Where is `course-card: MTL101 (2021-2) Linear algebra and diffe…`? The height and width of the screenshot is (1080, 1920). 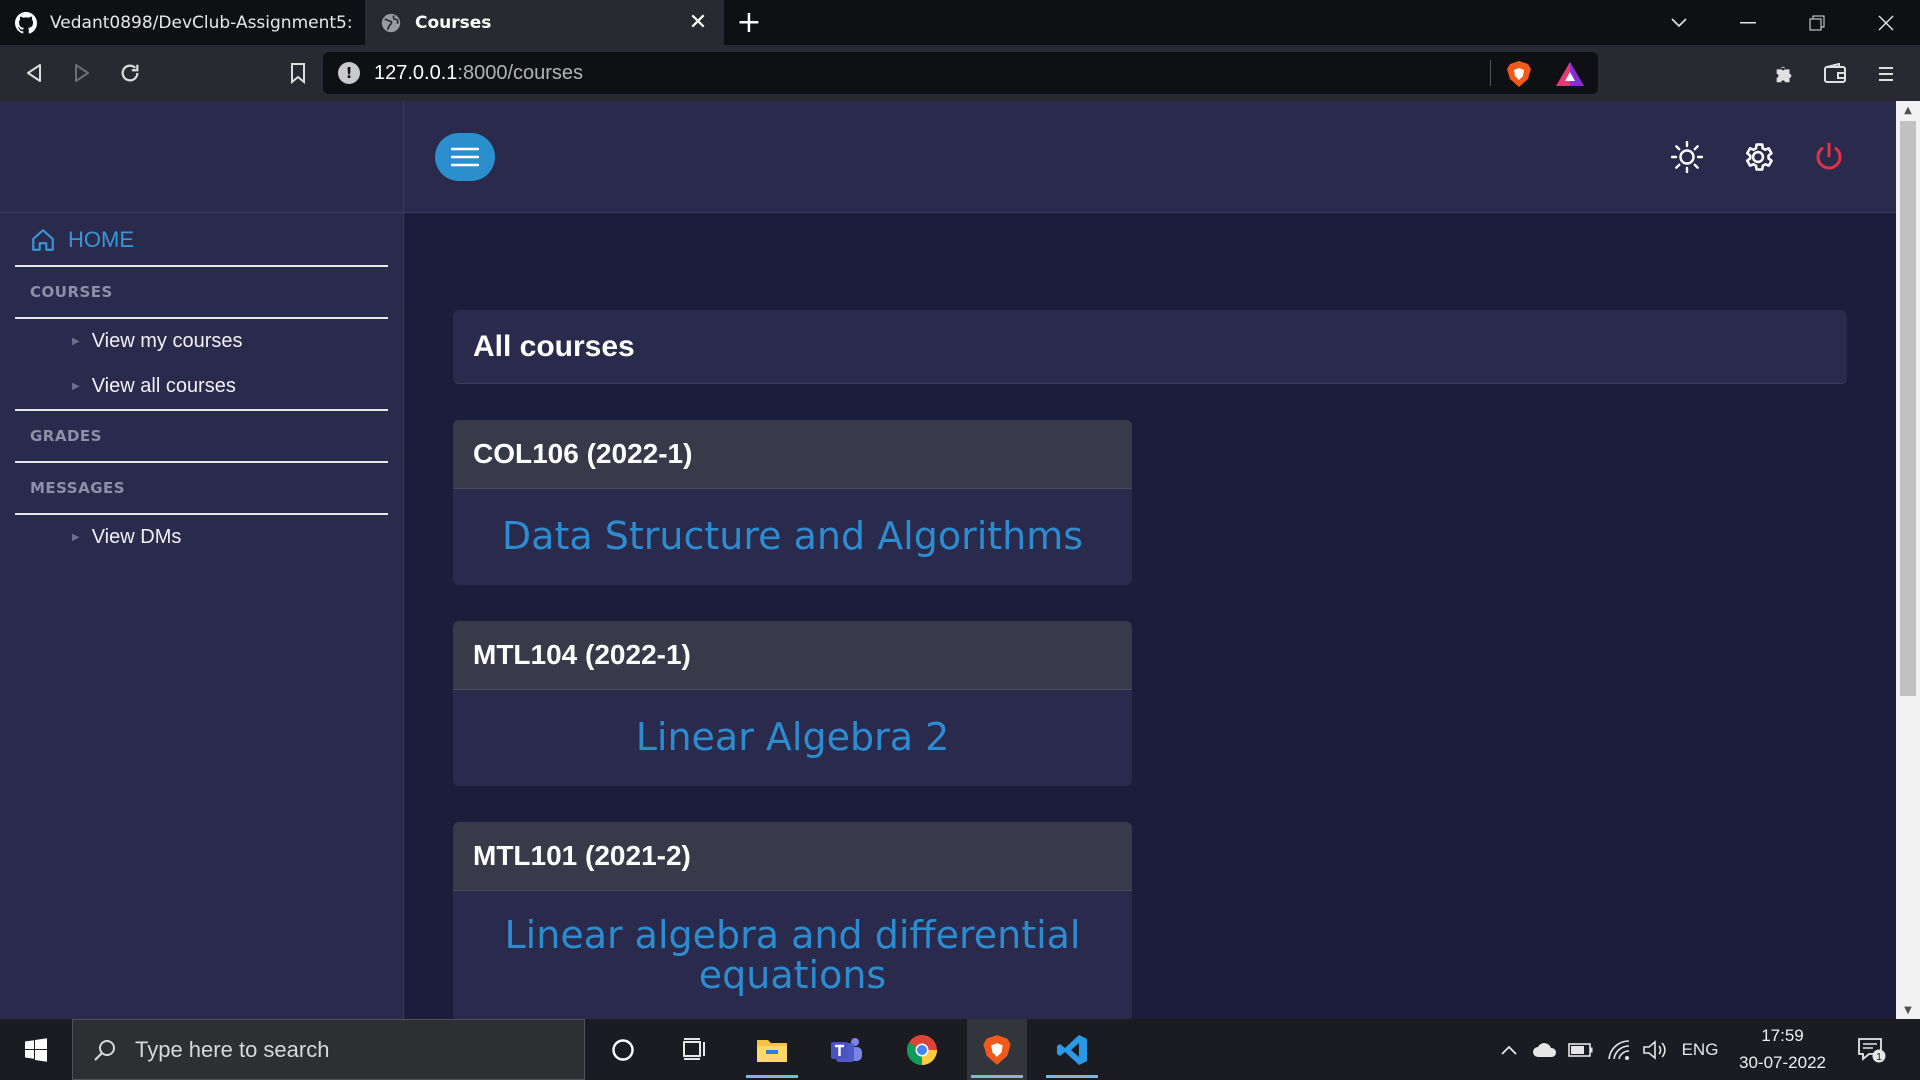 course-card: MTL101 (2021-2) Linear algebra and diffe… is located at coordinates (792, 920).